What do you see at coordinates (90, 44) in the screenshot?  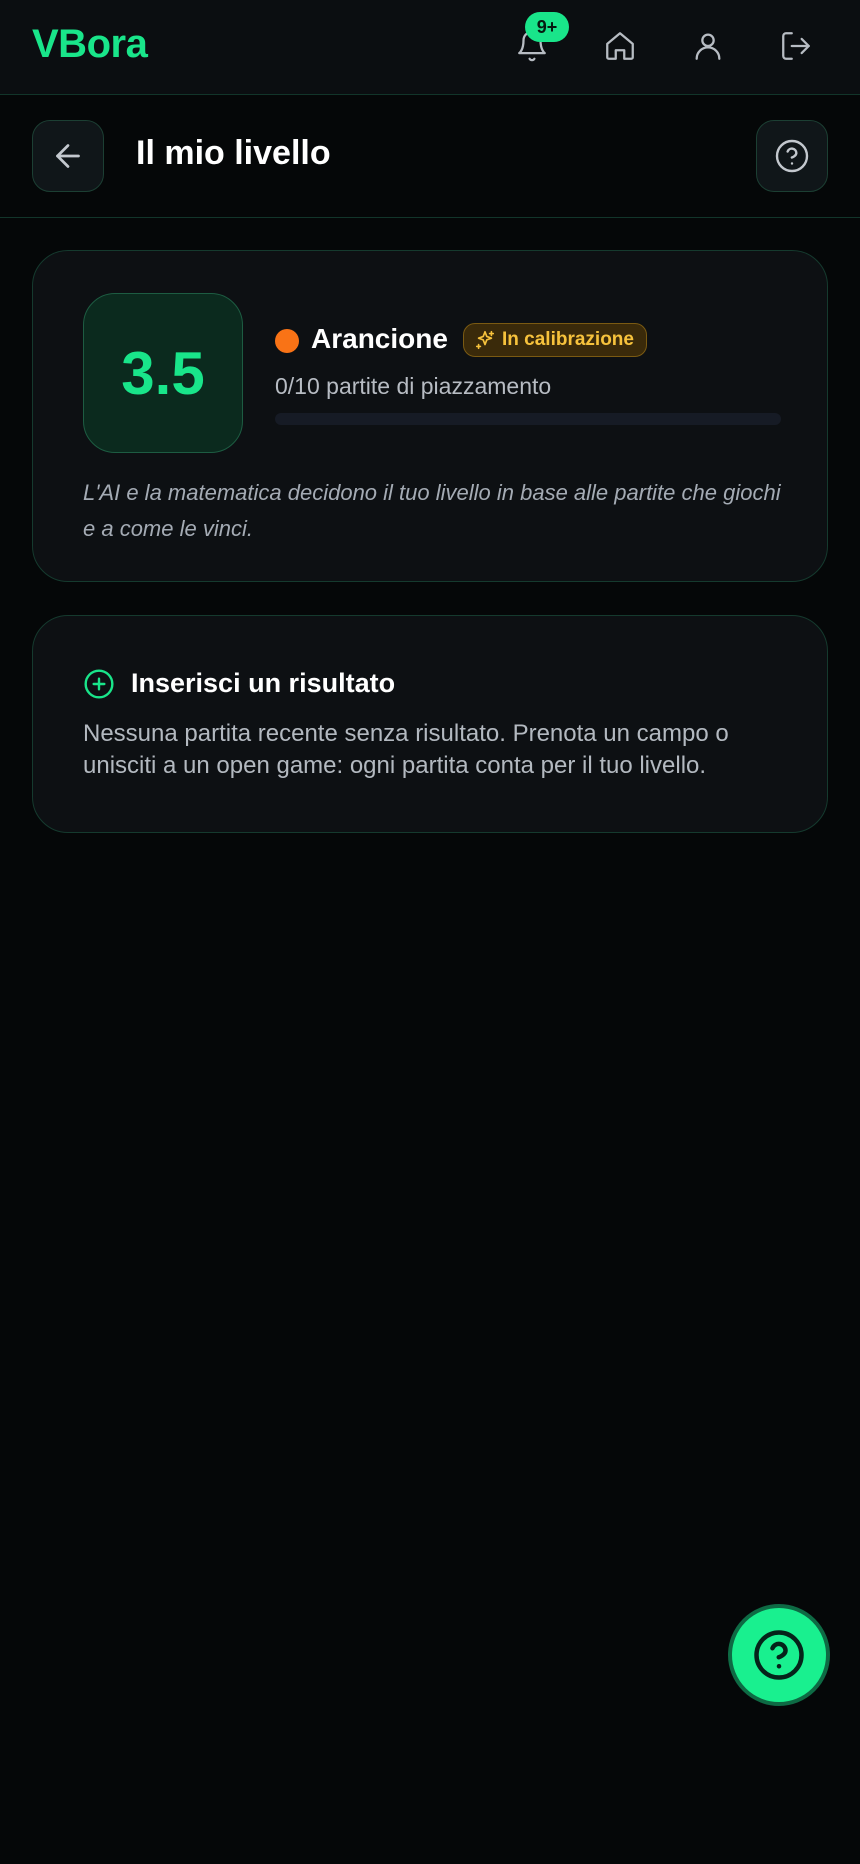 I see `app-logo: VBora` at bounding box center [90, 44].